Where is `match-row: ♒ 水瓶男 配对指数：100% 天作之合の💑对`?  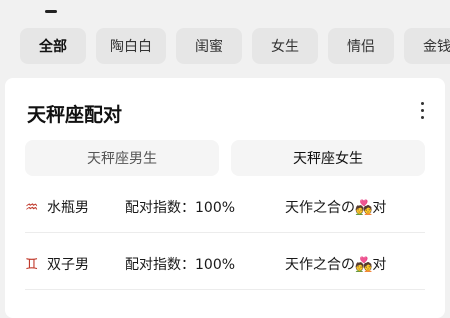 match-row: ♒ 水瓶男 配对指数：100% 天作之合の💑对 is located at coordinates (225, 207).